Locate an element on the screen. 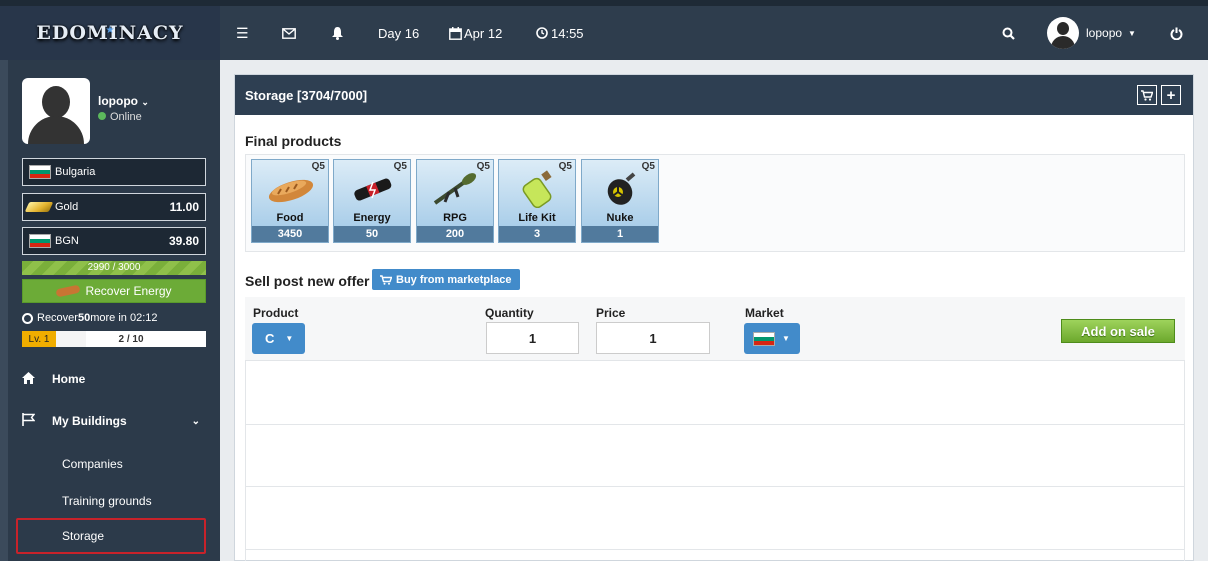 This screenshot has width=1208, height=561. currency-name: Gold is located at coordinates (67, 207).